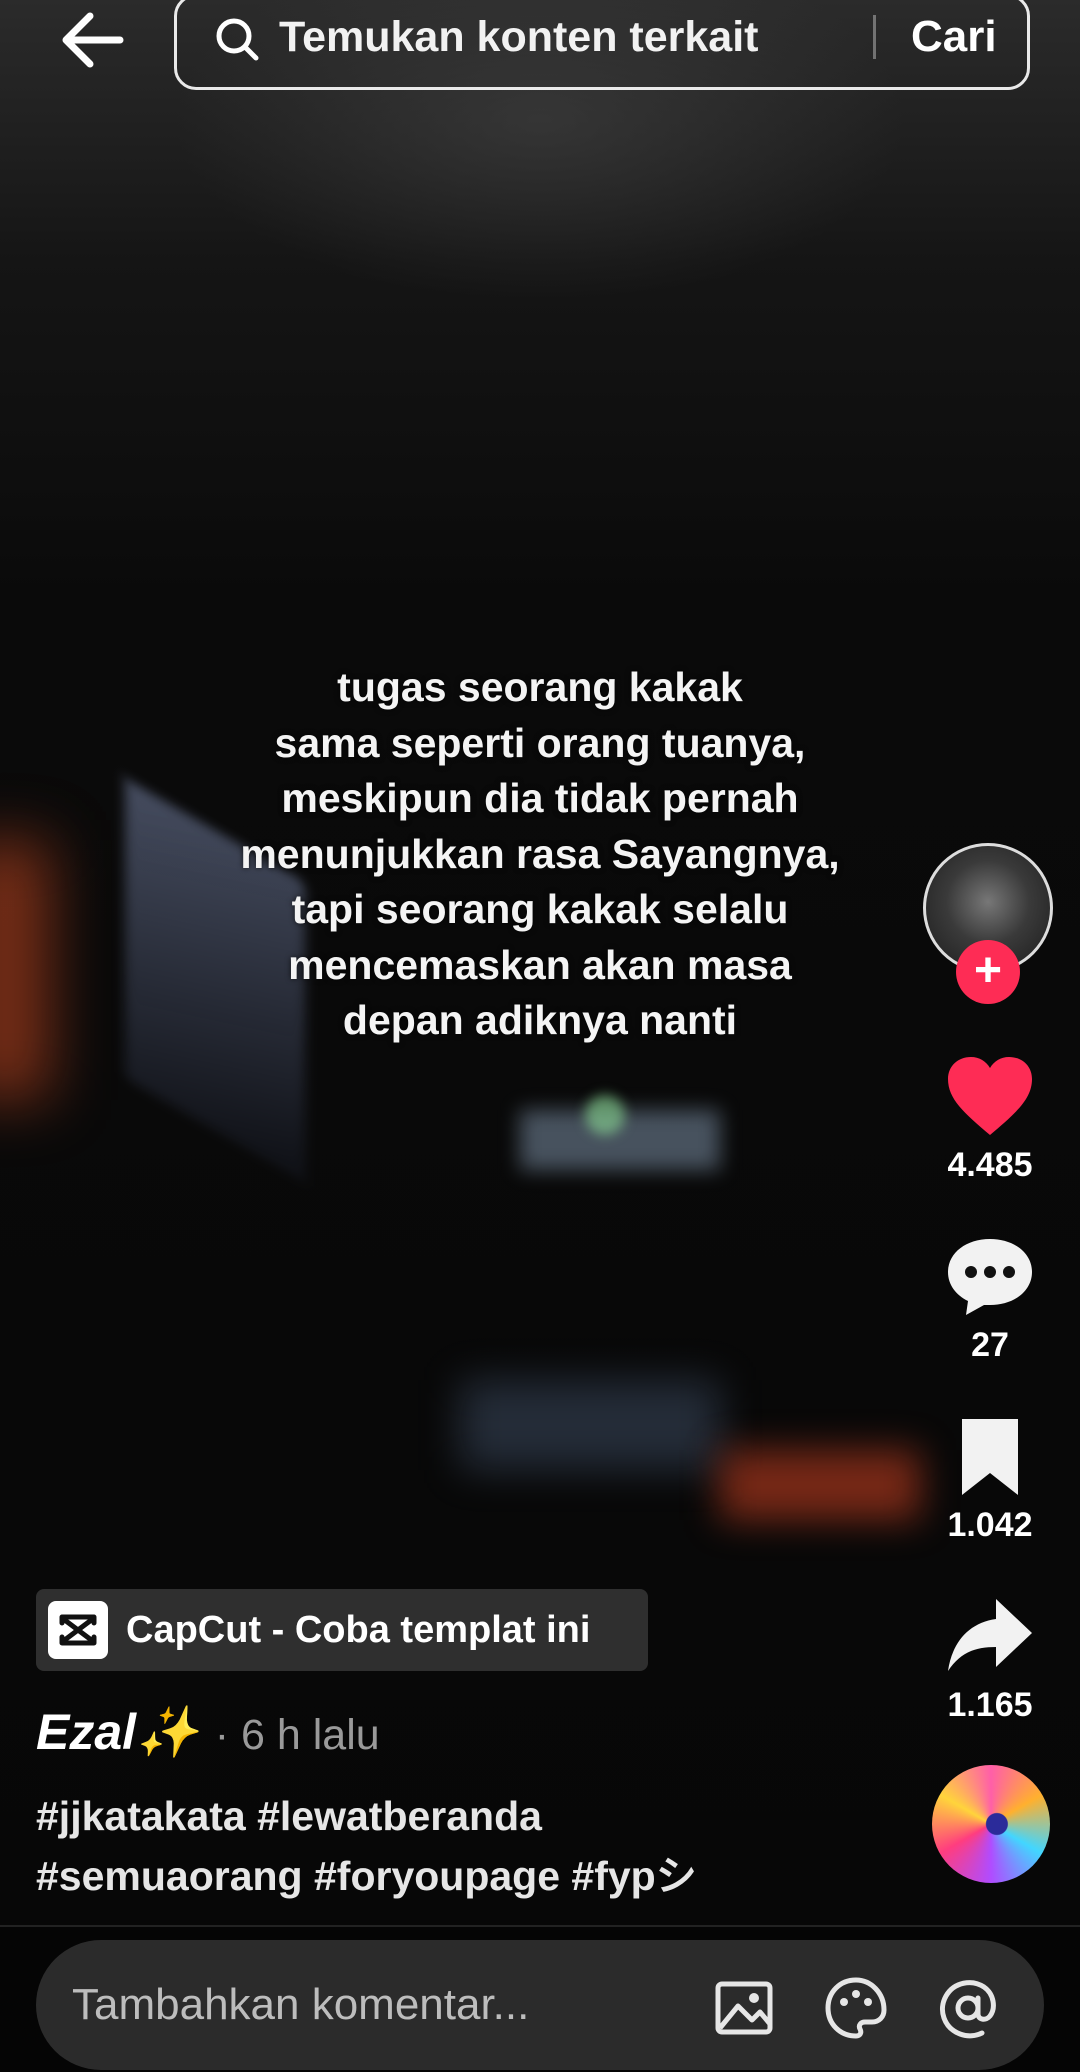  I want to click on capcut-logo-icon, so click(78, 1630).